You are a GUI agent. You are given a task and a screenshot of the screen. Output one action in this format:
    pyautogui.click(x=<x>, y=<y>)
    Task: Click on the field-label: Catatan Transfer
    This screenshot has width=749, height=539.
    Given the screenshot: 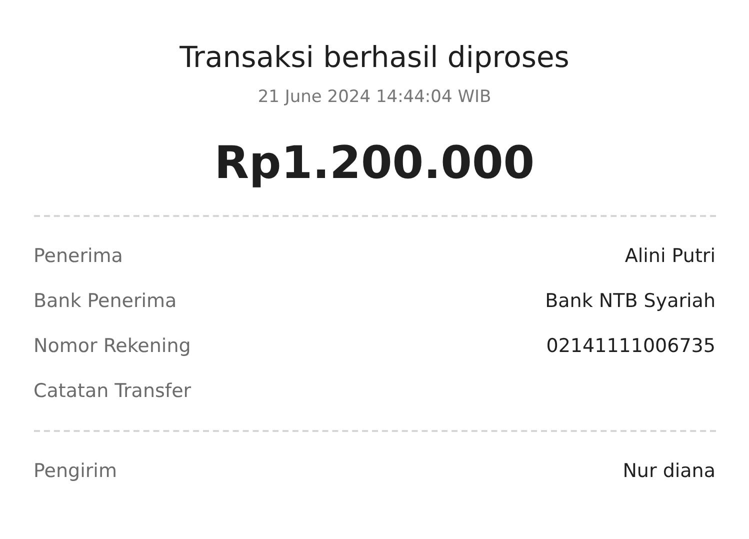 What is the action you would take?
    pyautogui.click(x=113, y=391)
    